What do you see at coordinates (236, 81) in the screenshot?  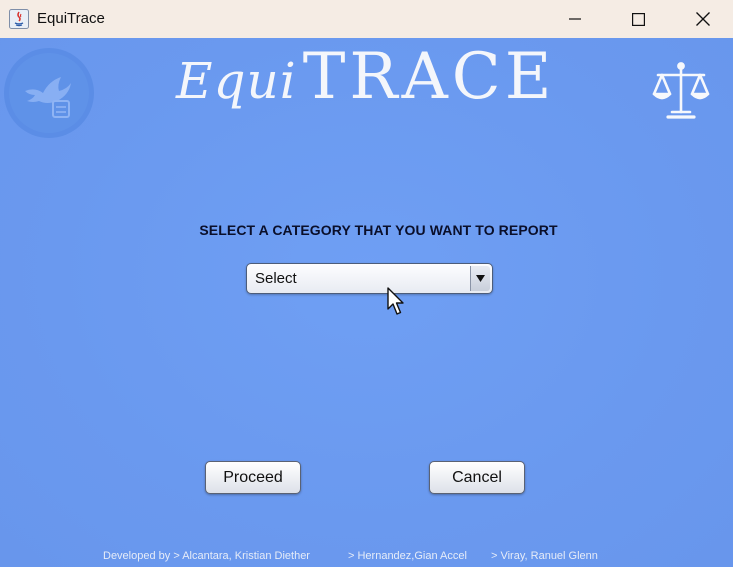 I see `brand-equi: Equi` at bounding box center [236, 81].